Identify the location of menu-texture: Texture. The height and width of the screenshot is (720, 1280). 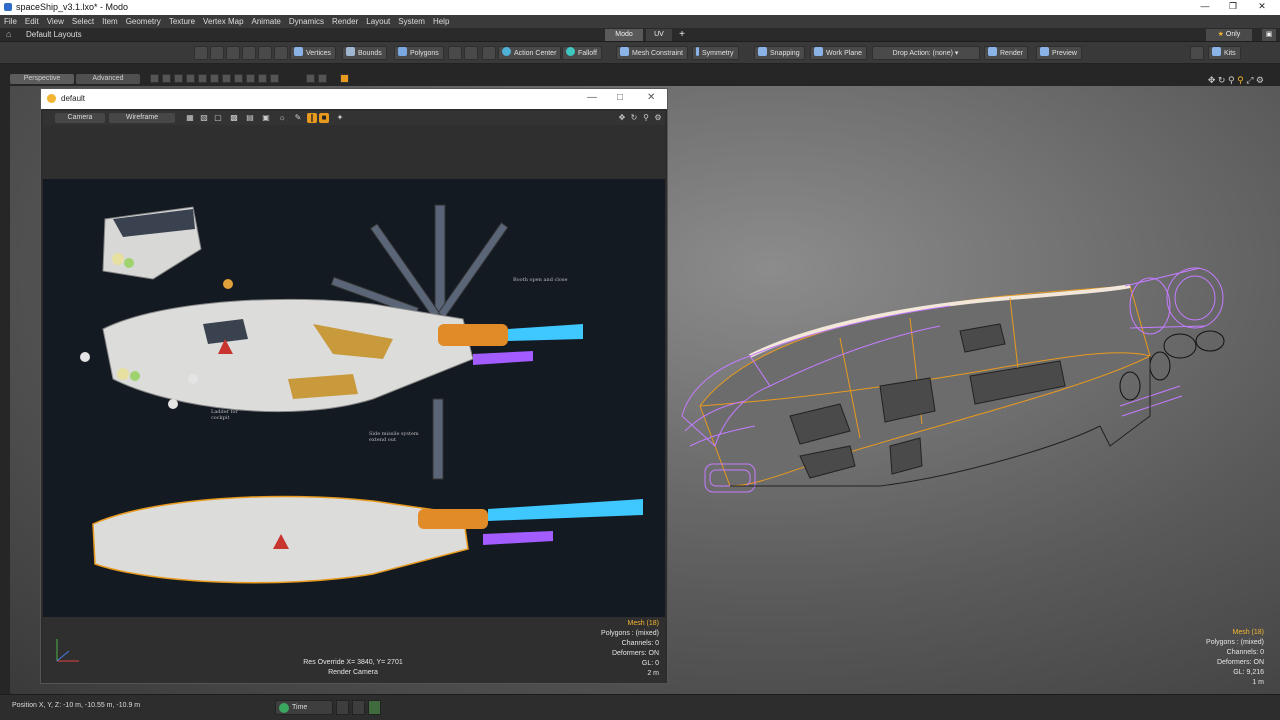
(182, 21).